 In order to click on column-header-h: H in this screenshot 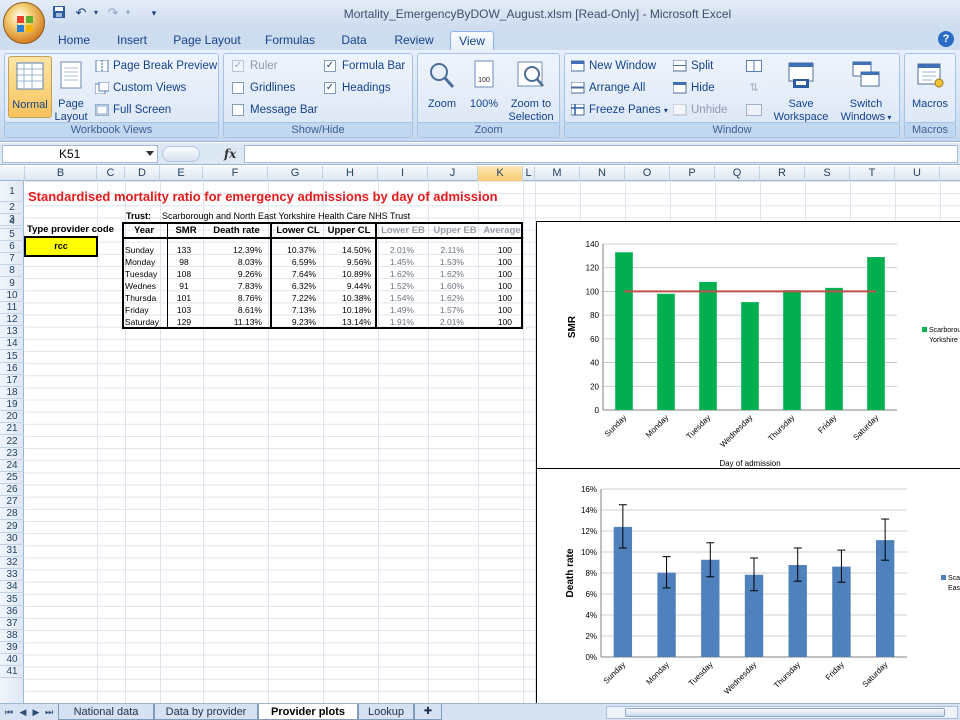, I will do `click(350, 173)`.